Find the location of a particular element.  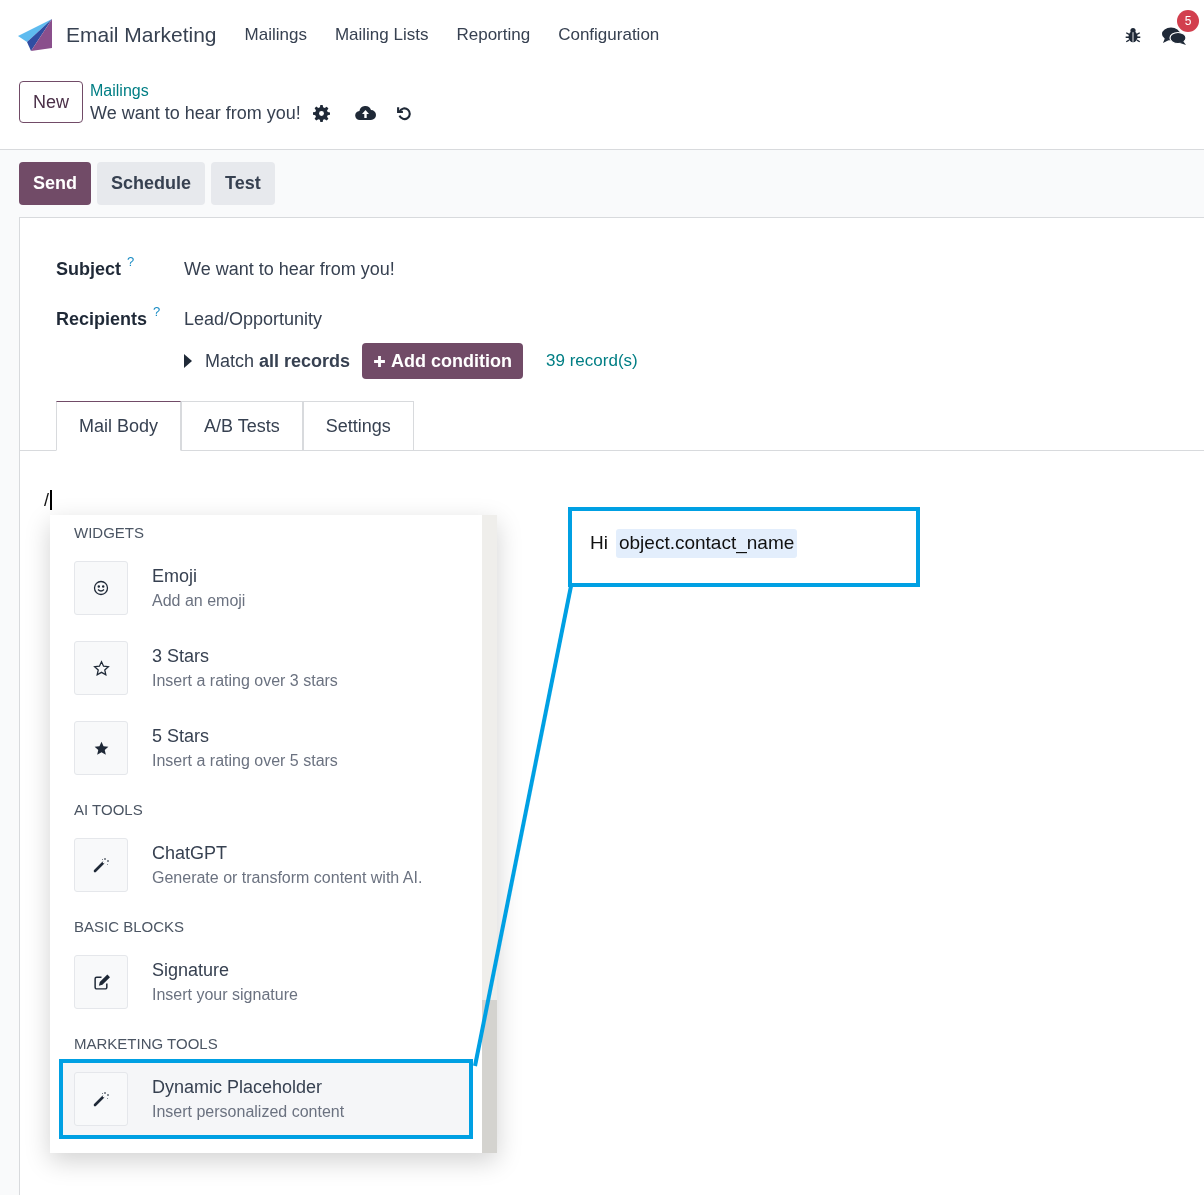

group-heading: MARKETING TOOLS is located at coordinates (146, 1044).